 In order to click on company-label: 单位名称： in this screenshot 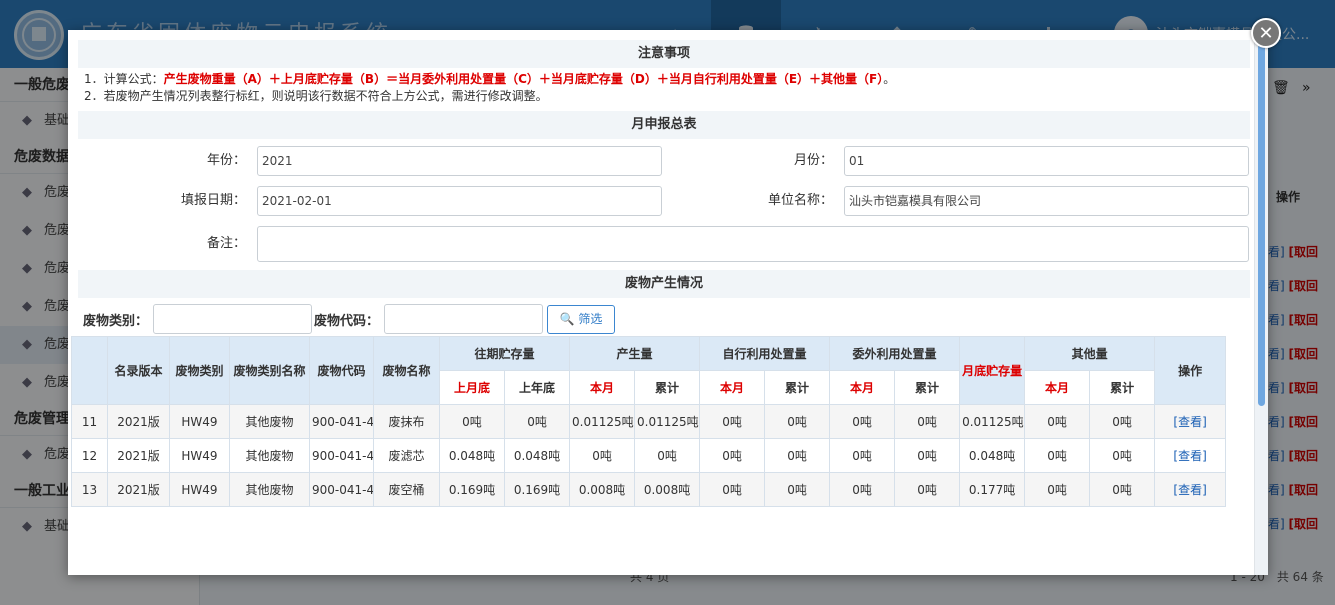, I will do `click(800, 200)`.